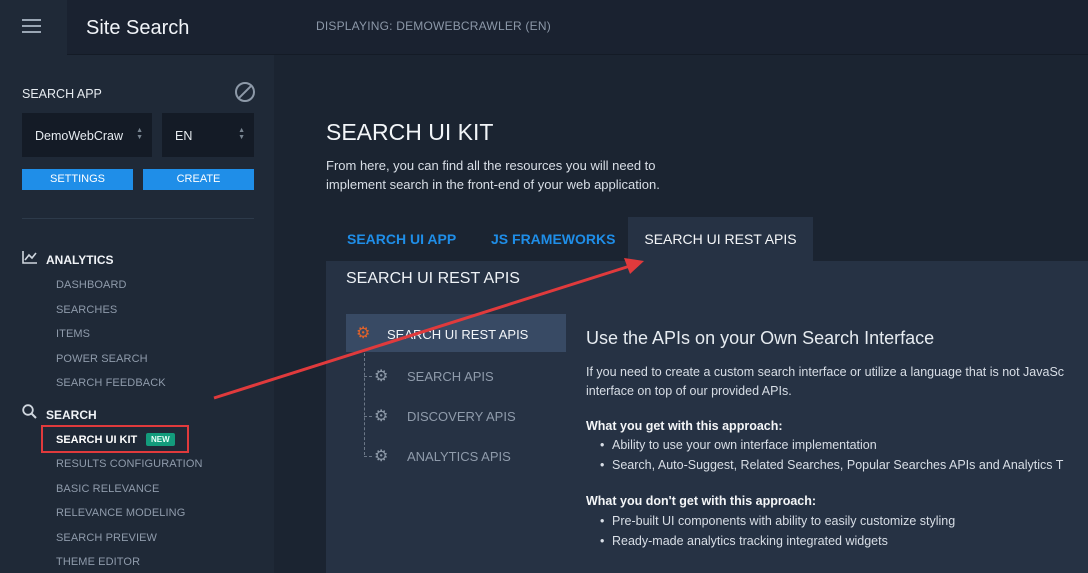 This screenshot has width=1088, height=573. What do you see at coordinates (208, 135) in the screenshot?
I see `language-select: EN ▲ ▼` at bounding box center [208, 135].